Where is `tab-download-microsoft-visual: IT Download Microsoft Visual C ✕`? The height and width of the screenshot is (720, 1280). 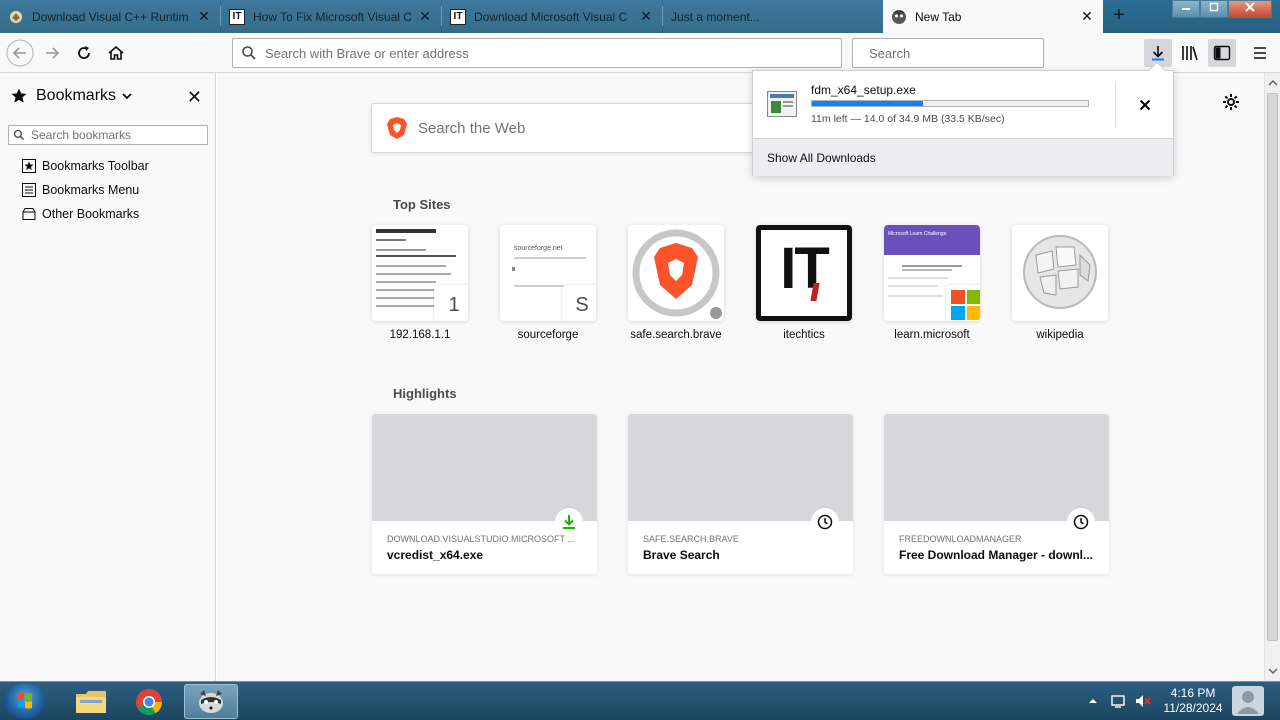
tab-download-microsoft-visual: IT Download Microsoft Visual C ✕ is located at coordinates (552, 16).